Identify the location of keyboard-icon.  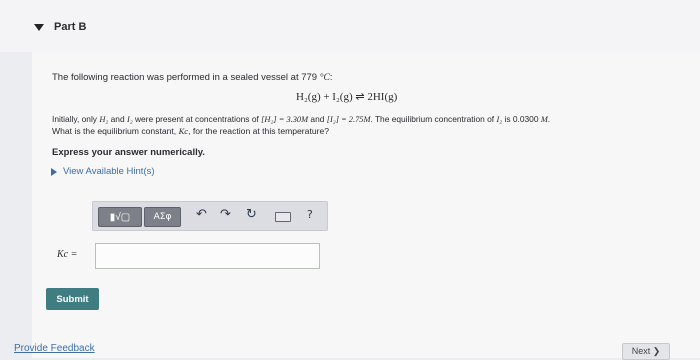
(283, 217).